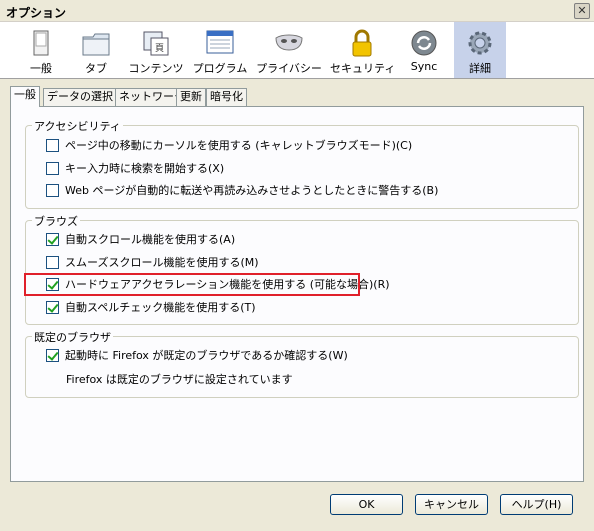 The height and width of the screenshot is (531, 594). What do you see at coordinates (229, 146) in the screenshot?
I see `caret-browsing-option: ページ中の移動にカーソルを使用する (キャレットブラウズモード)(C)` at bounding box center [229, 146].